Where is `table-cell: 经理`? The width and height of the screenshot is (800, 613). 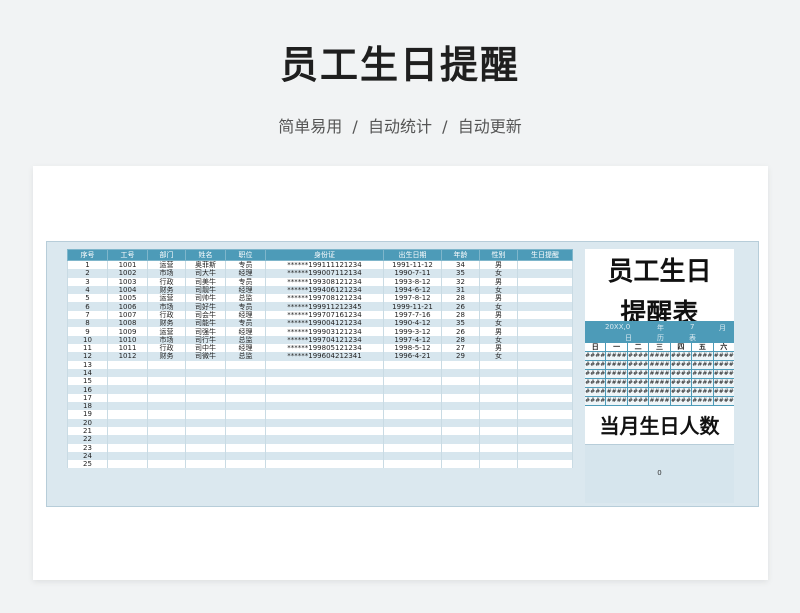
table-cell: 经理 is located at coordinates (245, 315).